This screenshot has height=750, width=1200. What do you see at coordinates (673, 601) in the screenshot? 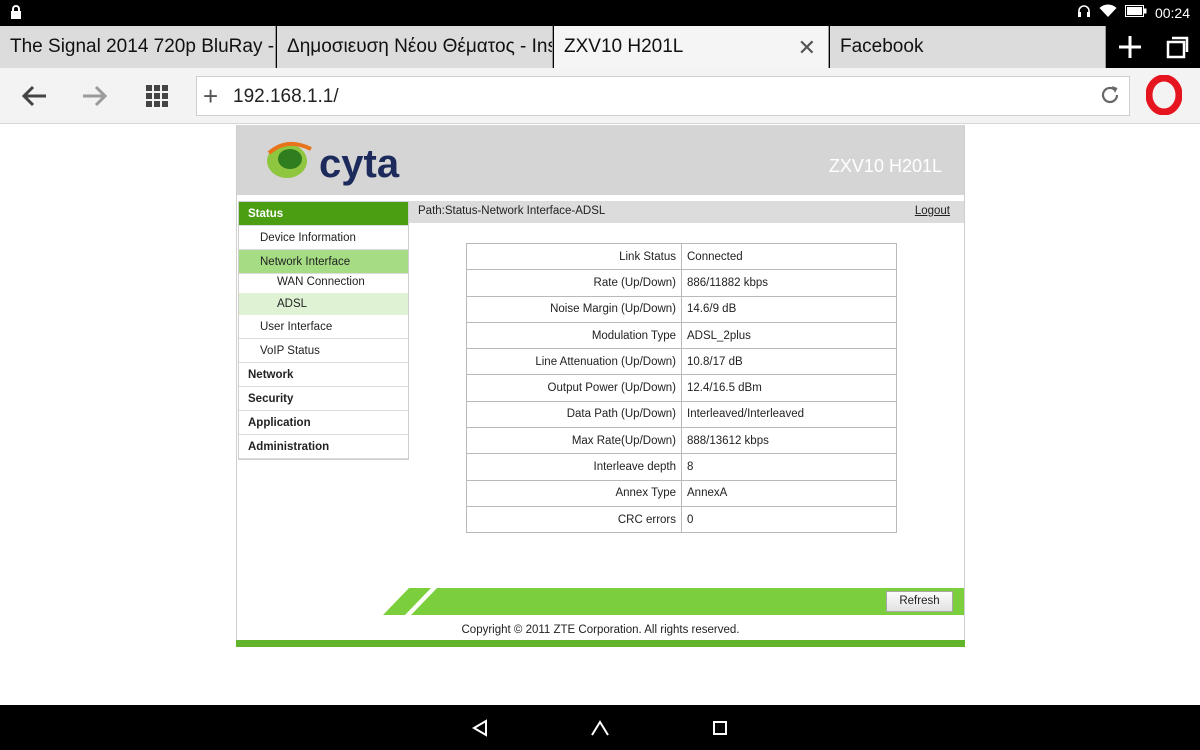
I see `footer-action-bar` at bounding box center [673, 601].